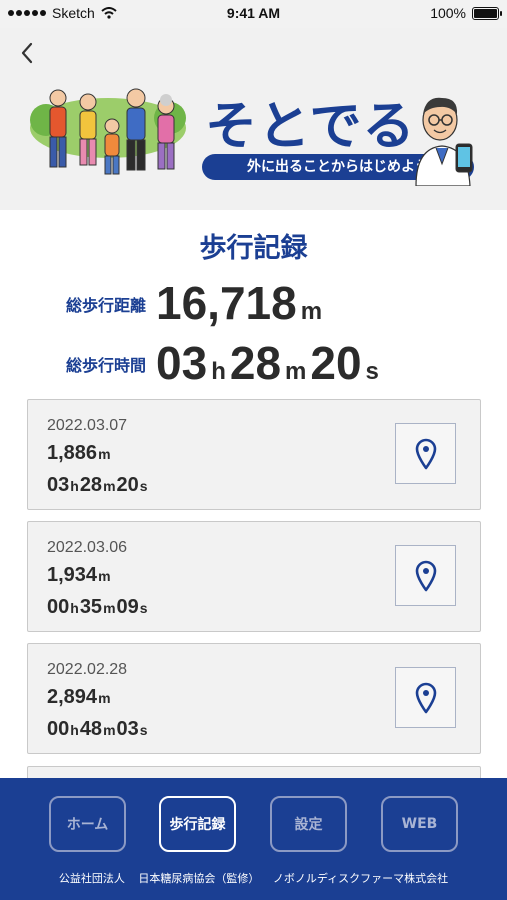  Describe the element at coordinates (106, 305) in the screenshot. I see `total-distance-label: 総歩行距離` at that location.